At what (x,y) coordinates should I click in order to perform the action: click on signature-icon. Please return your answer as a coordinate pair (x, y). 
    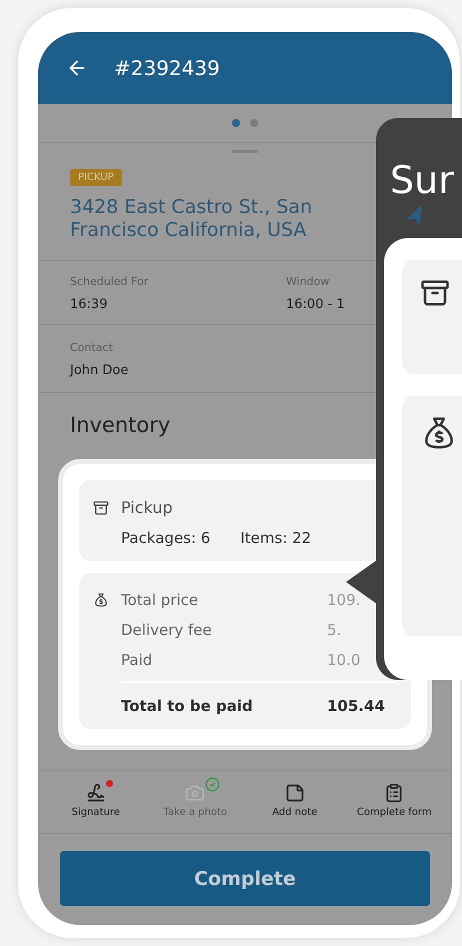
    Looking at the image, I should click on (96, 793).